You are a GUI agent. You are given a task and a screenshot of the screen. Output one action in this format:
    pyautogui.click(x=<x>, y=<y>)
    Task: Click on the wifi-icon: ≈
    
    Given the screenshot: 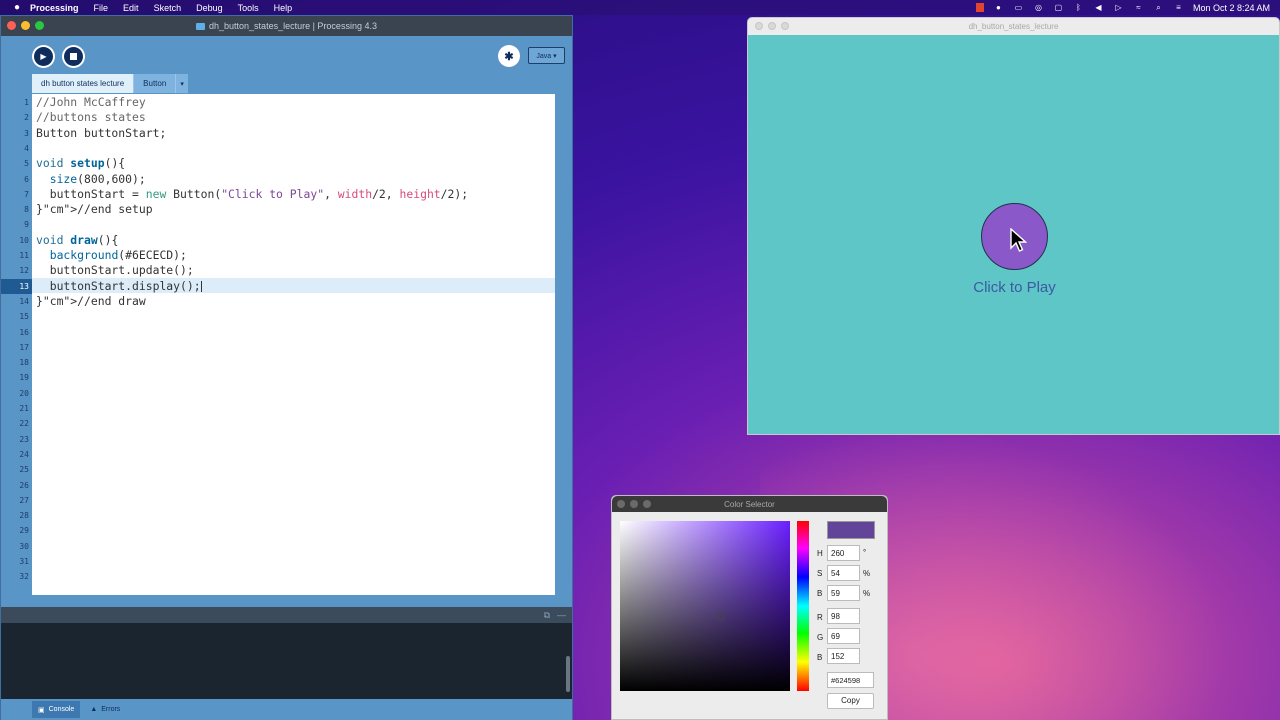 What is the action you would take?
    pyautogui.click(x=1138, y=7)
    